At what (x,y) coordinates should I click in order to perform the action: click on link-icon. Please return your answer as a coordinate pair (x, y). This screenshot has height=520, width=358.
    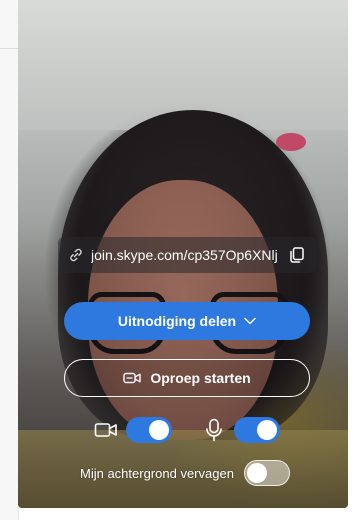
    Looking at the image, I should click on (76, 255).